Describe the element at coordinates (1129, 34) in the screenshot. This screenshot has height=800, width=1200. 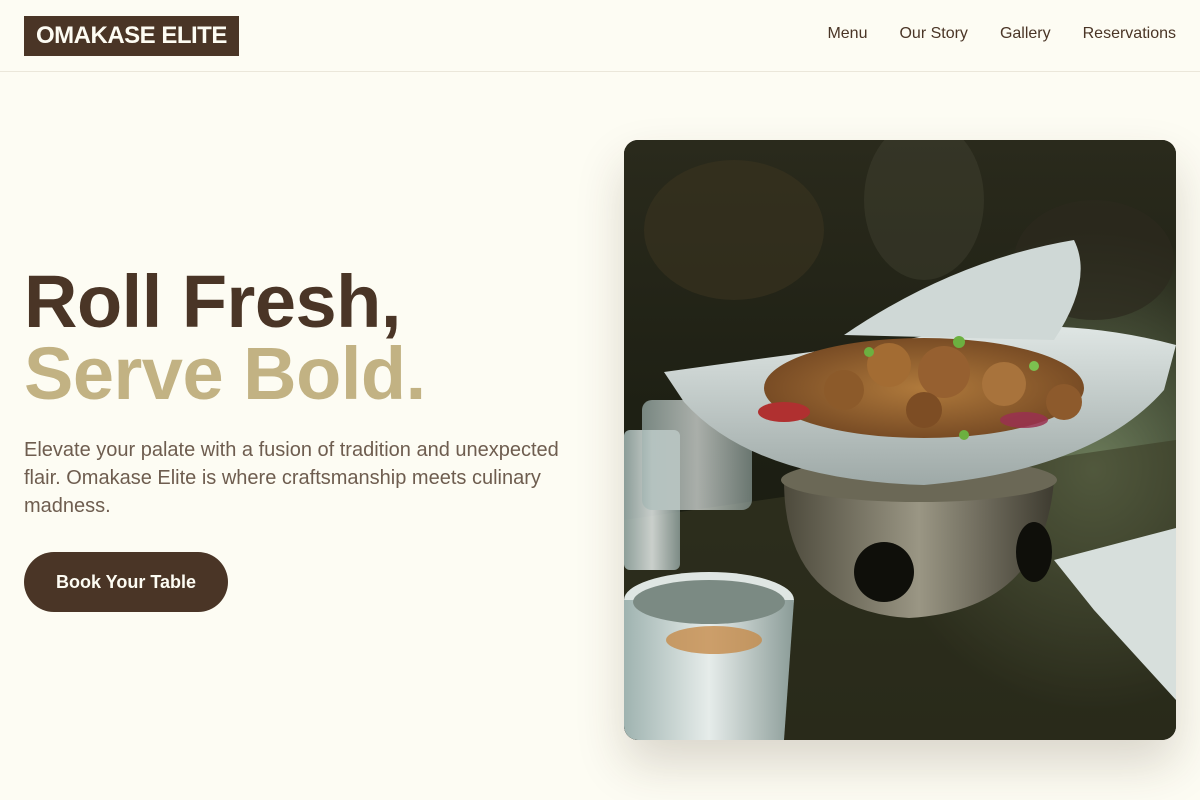
I see `nav-link-reservations: Reservations` at that location.